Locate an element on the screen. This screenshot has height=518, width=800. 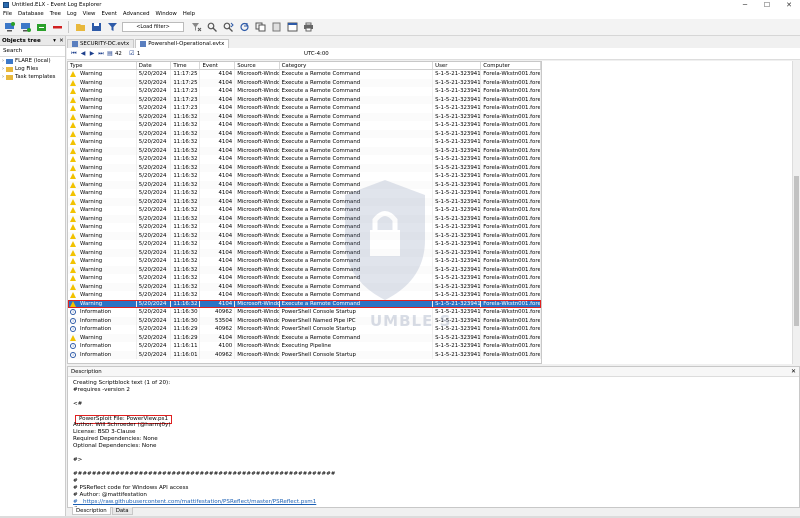
close-icon: ✕ is located at coordinates (789, 5).